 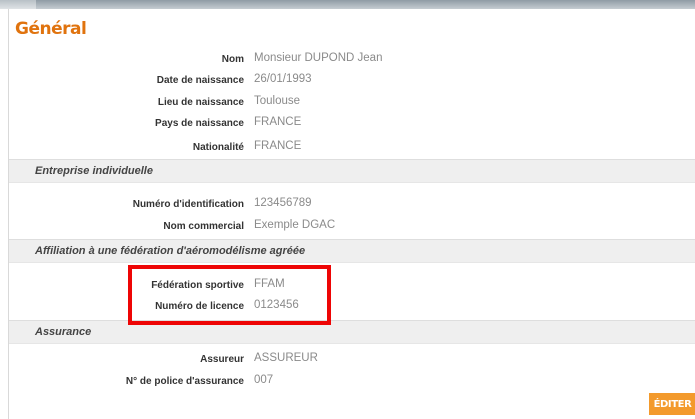 What do you see at coordinates (352, 361) in the screenshot?
I see `field-row-assureur: Assureur ASSUREUR` at bounding box center [352, 361].